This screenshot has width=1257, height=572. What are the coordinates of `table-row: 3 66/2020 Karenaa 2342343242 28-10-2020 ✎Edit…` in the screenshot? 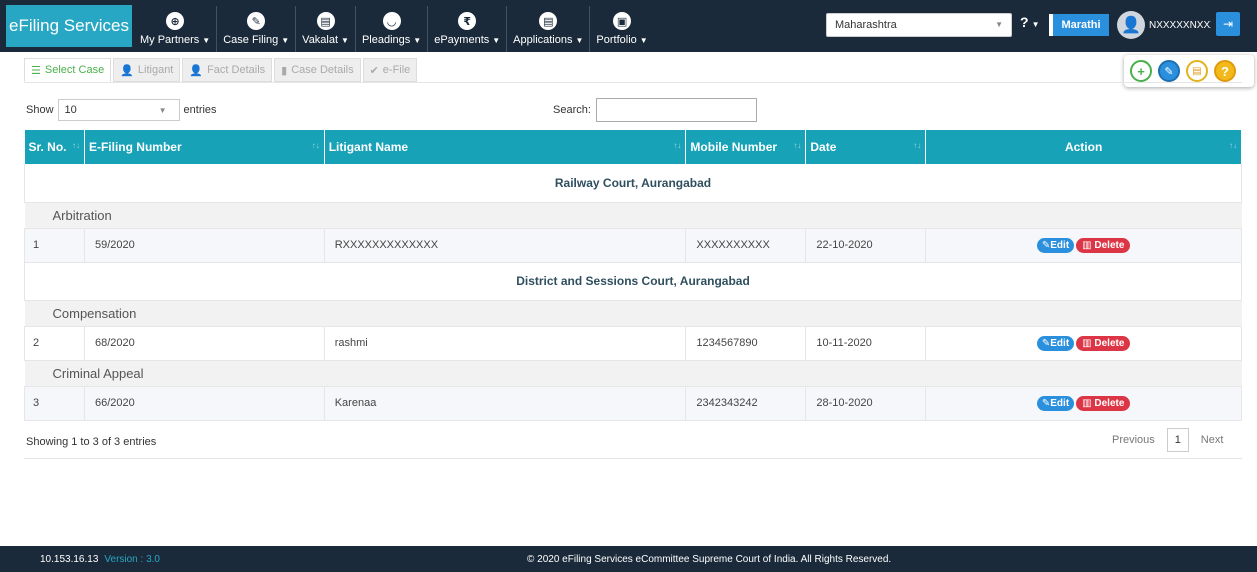 It's located at (633, 403).